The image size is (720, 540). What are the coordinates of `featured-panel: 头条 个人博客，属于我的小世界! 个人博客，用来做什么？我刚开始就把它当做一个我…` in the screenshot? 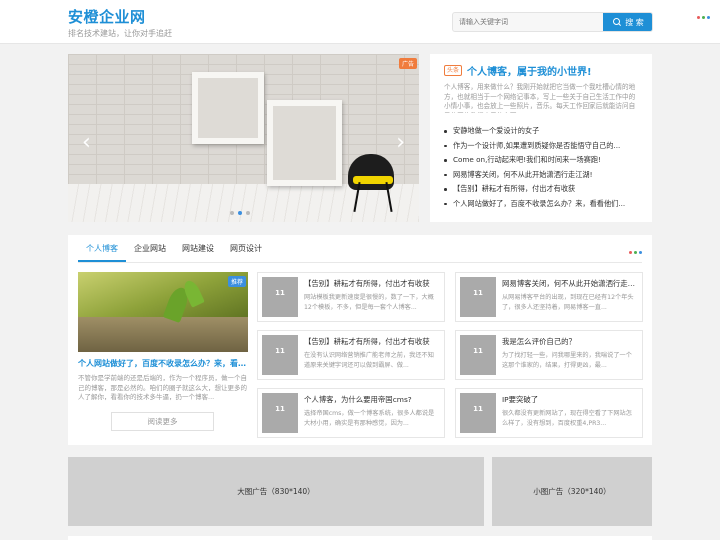 It's located at (541, 138).